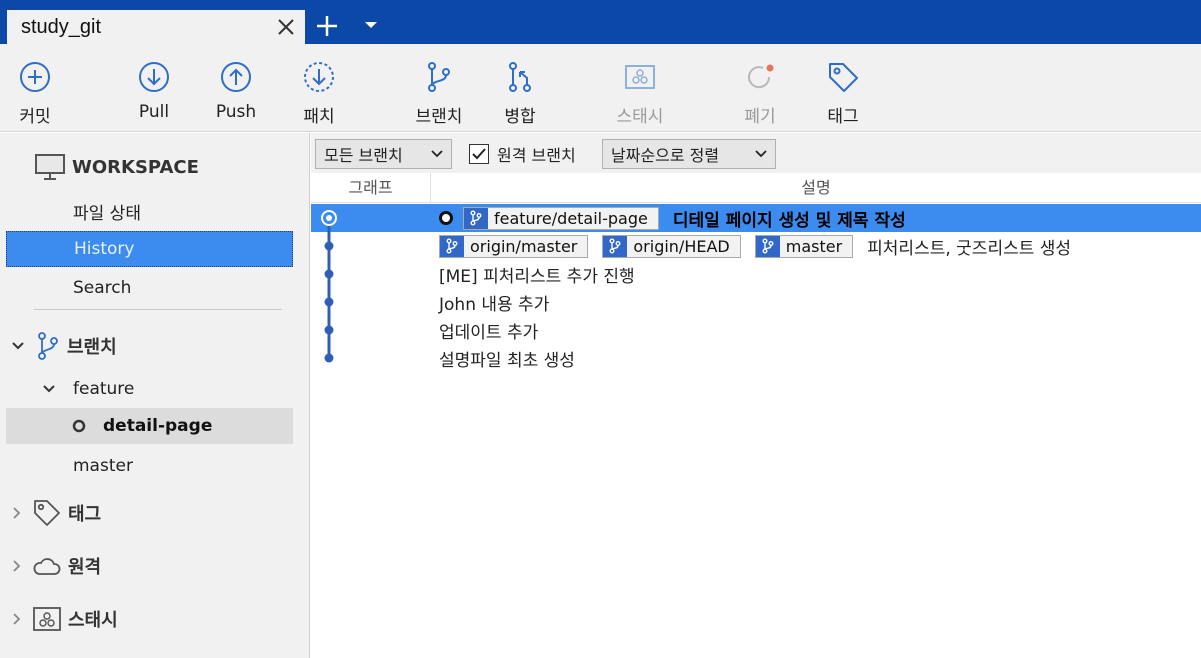  I want to click on repo-tab: study_git, so click(156, 27).